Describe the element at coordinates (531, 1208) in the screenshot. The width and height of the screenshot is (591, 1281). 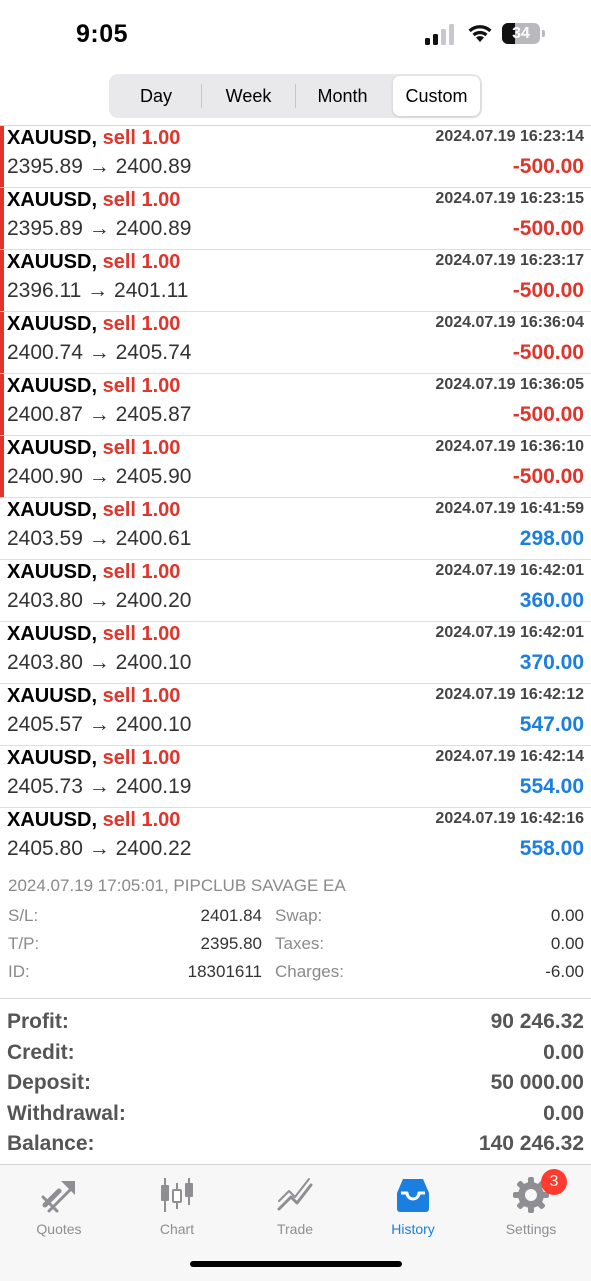
I see `tab-settings: Settings` at that location.